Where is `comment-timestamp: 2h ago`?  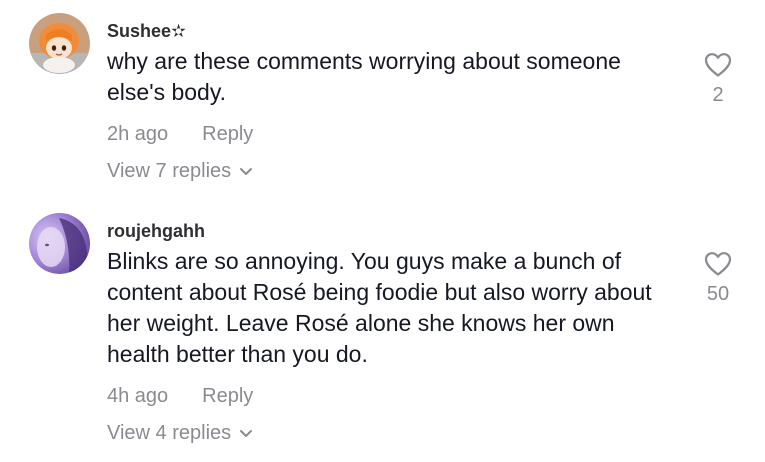 comment-timestamp: 2h ago is located at coordinates (138, 134).